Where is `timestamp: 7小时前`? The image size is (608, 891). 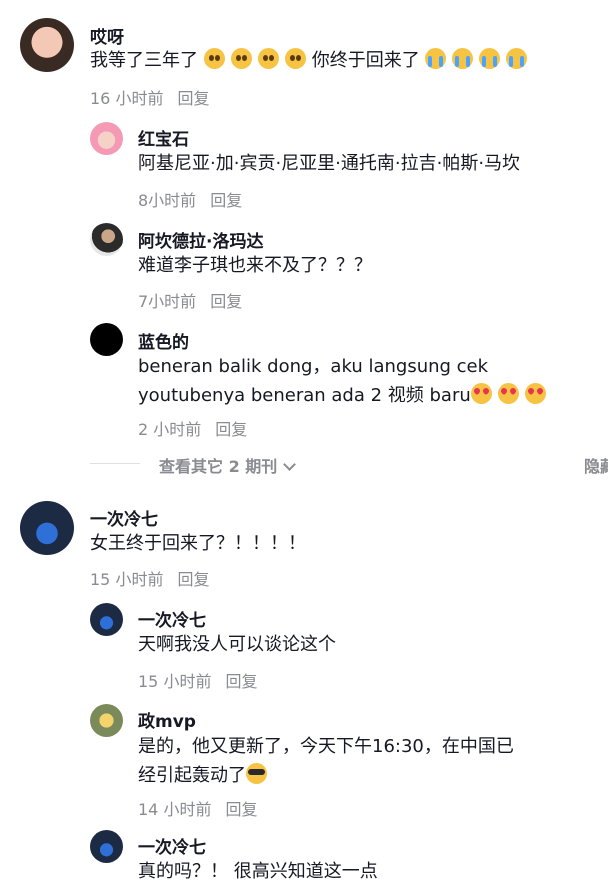
timestamp: 7小时前 is located at coordinates (167, 301).